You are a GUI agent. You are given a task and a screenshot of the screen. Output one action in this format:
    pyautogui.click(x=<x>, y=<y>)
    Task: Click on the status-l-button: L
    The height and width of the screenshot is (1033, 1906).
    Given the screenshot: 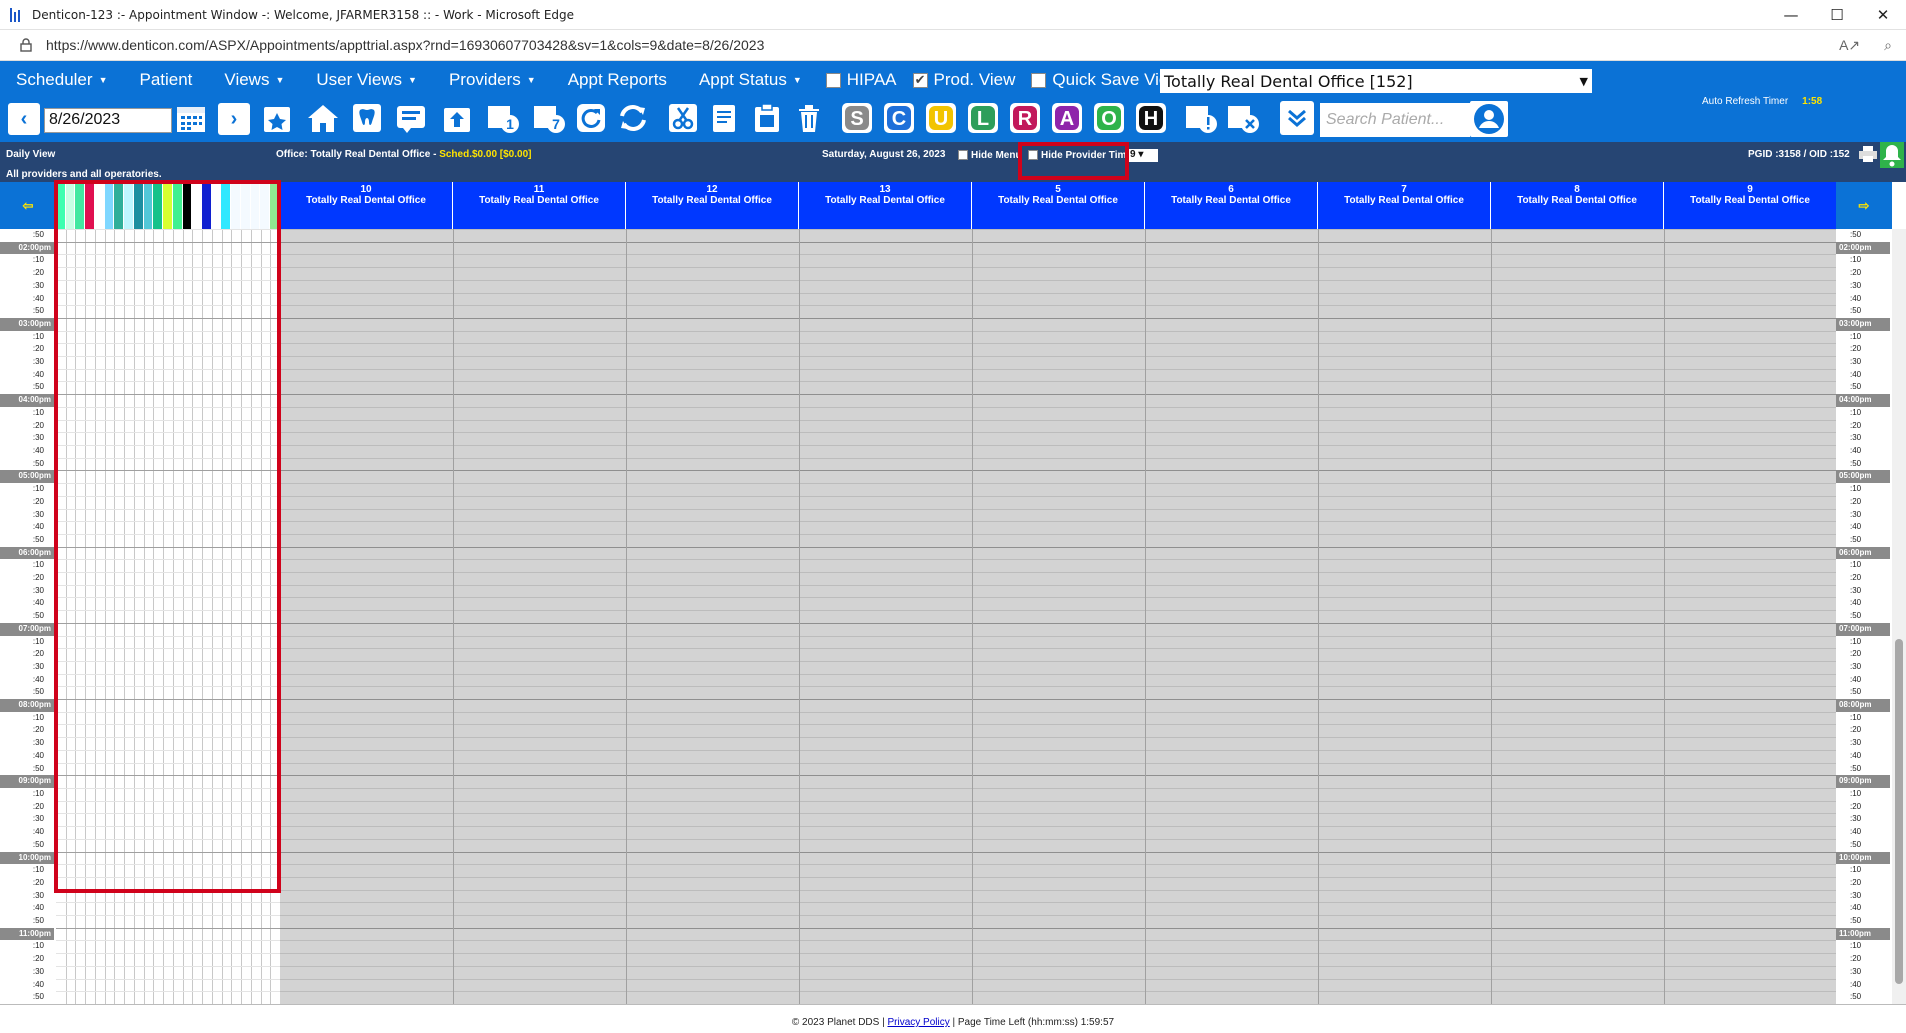 What is the action you would take?
    pyautogui.click(x=983, y=118)
    